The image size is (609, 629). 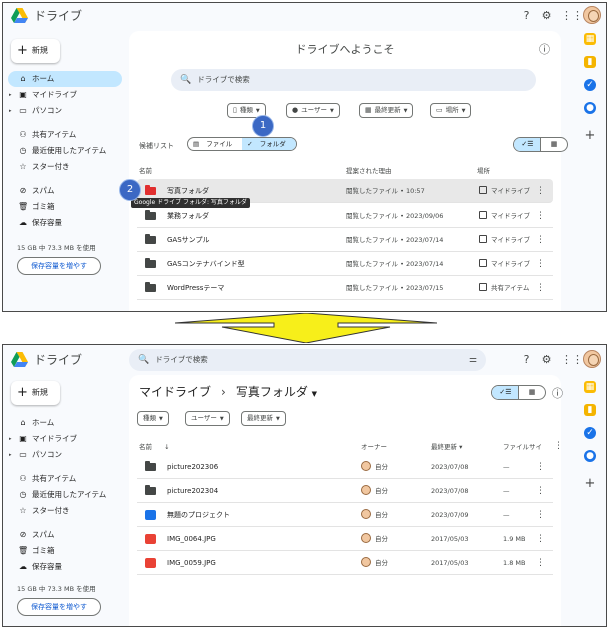 What do you see at coordinates (345, 491) in the screenshot?
I see `table-row: picture202304 自分 2023/07/08 — ⋮` at bounding box center [345, 491].